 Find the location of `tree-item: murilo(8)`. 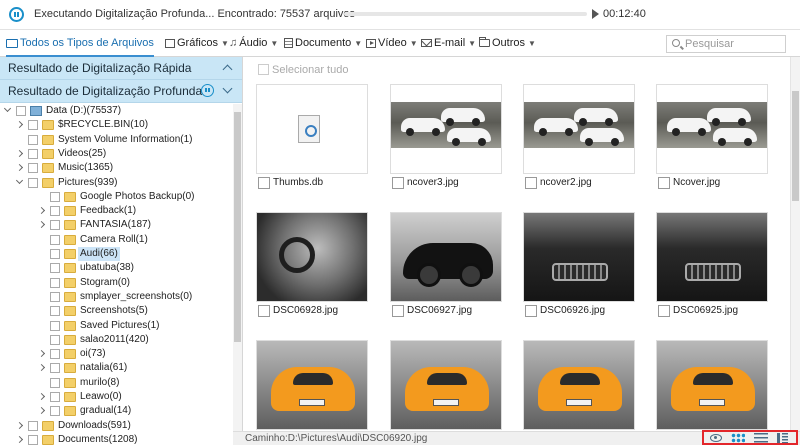

tree-item: murilo(8) is located at coordinates (116, 383).